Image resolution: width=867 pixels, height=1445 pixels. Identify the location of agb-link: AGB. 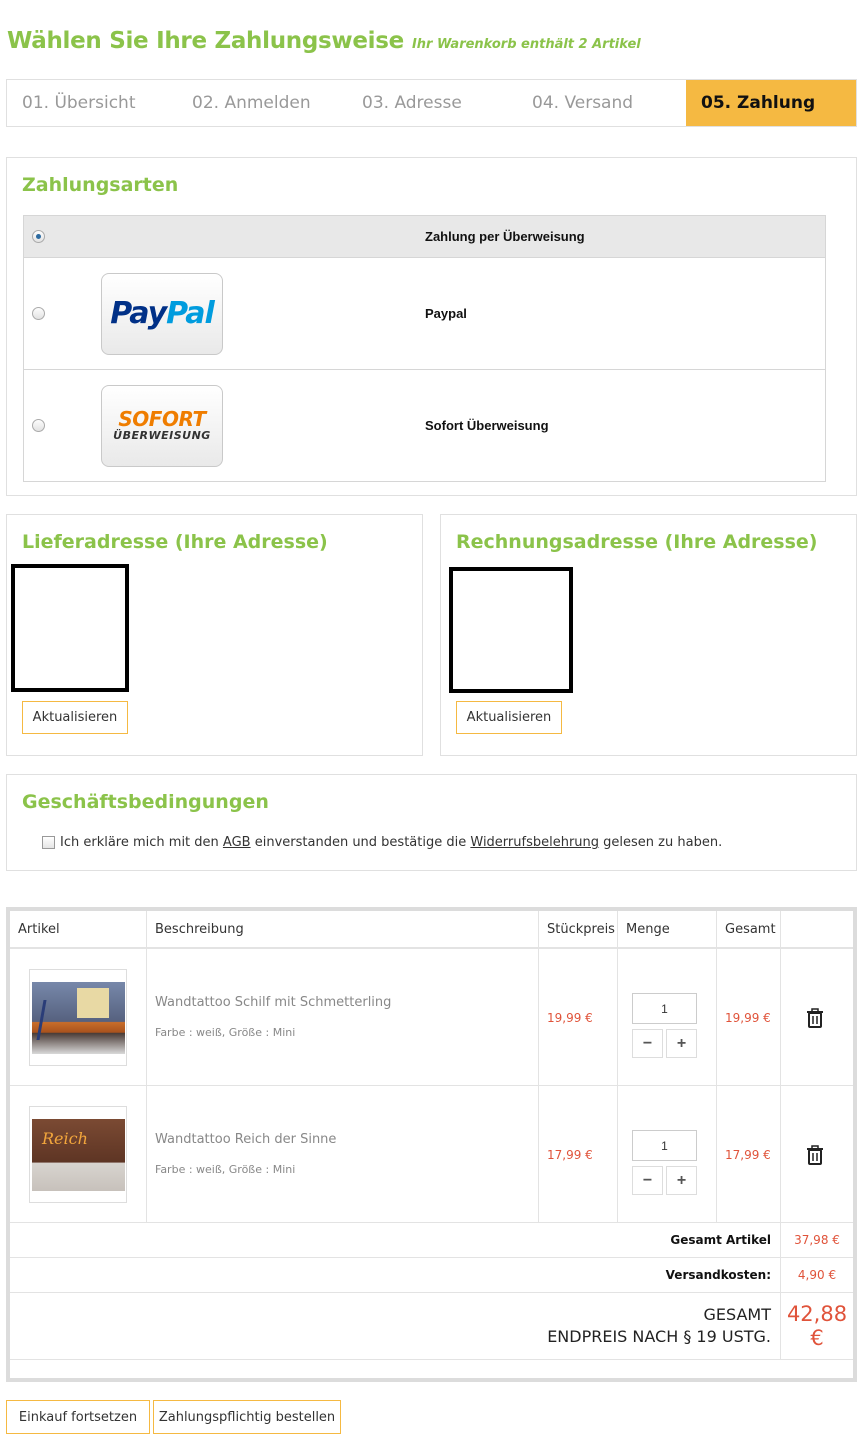
(237, 842).